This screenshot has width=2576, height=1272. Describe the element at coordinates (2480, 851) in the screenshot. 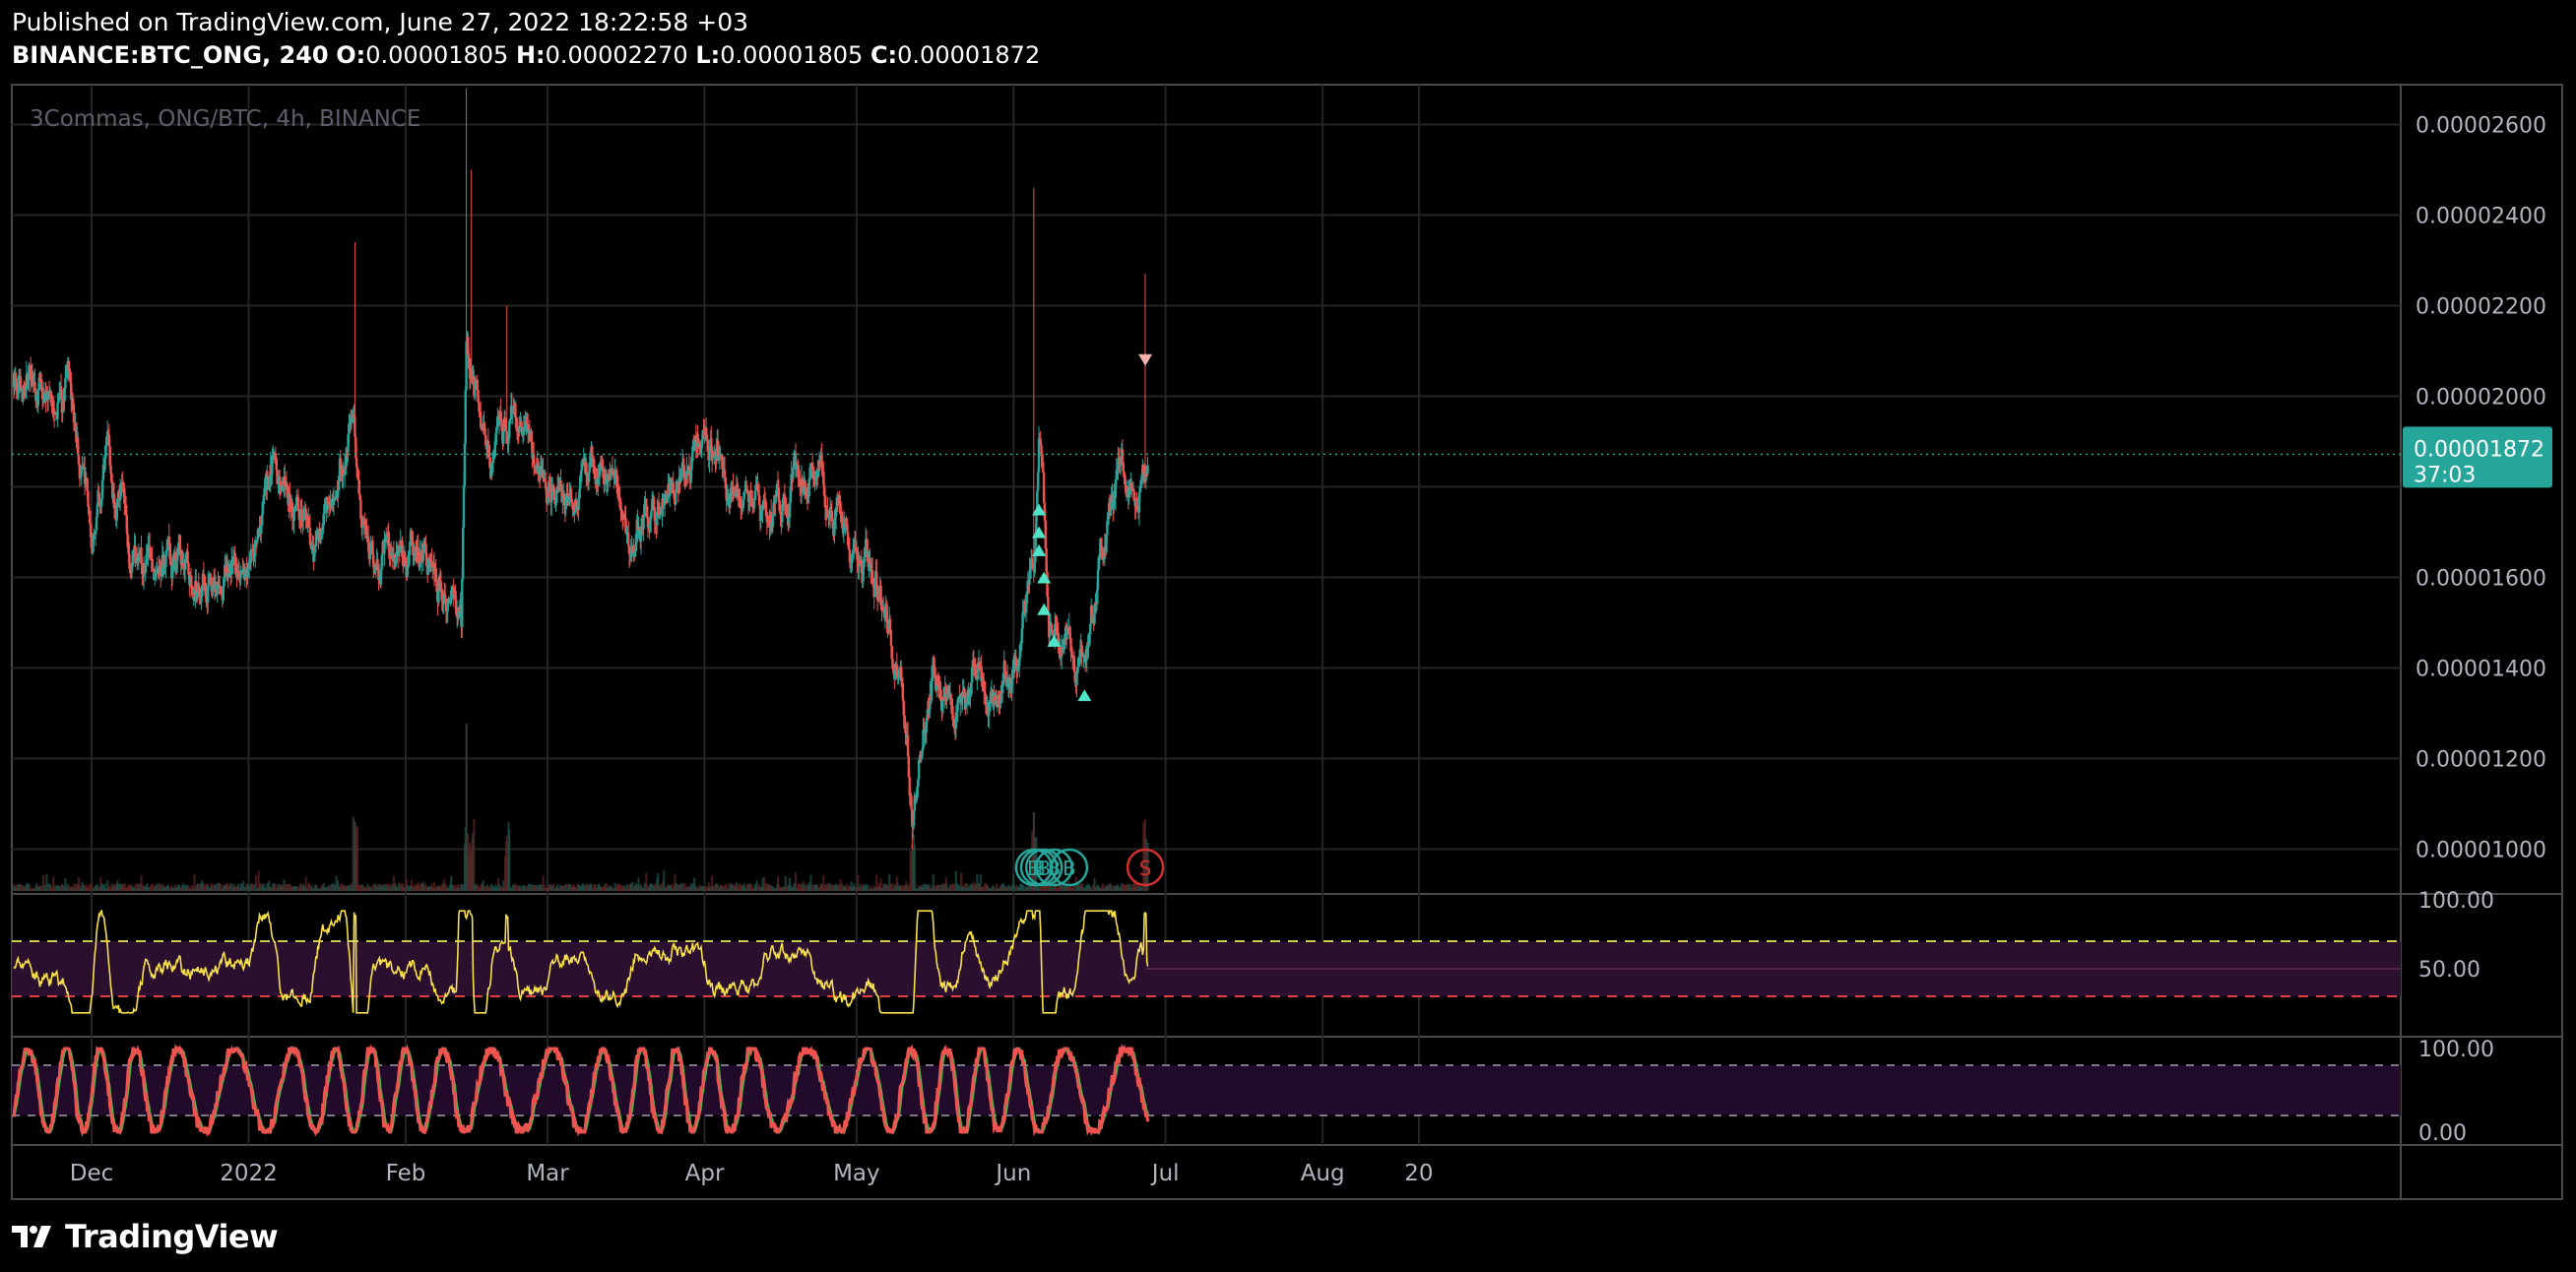

I see `price-tick-label: 0.00001000` at that location.